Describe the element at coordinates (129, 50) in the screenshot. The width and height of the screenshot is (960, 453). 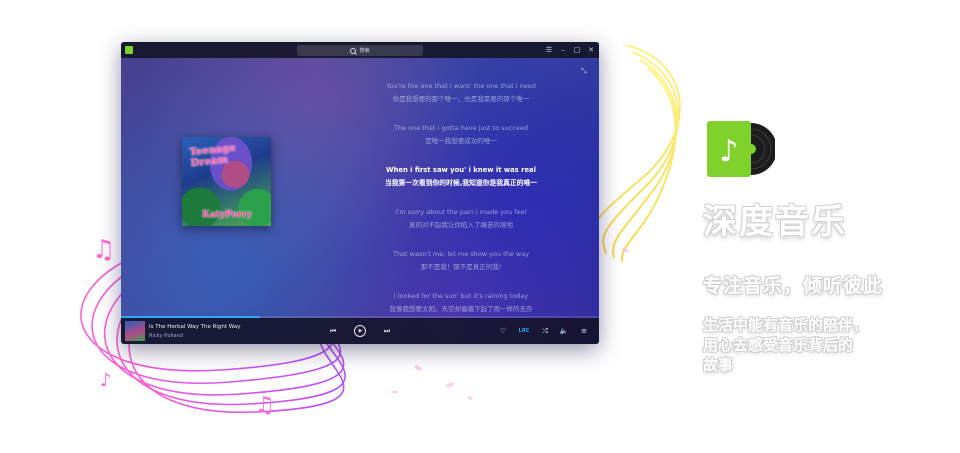
I see `app-logo-icon` at that location.